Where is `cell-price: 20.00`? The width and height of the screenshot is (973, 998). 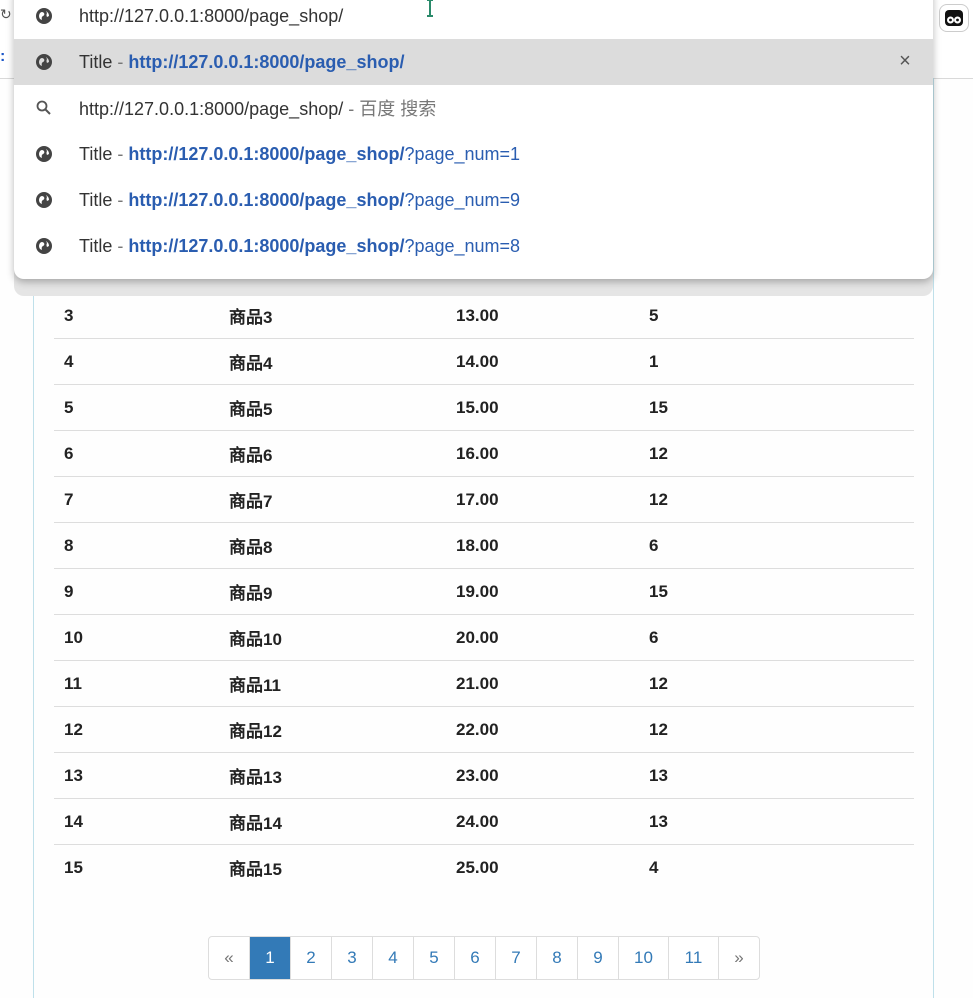 cell-price: 20.00 is located at coordinates (542, 637).